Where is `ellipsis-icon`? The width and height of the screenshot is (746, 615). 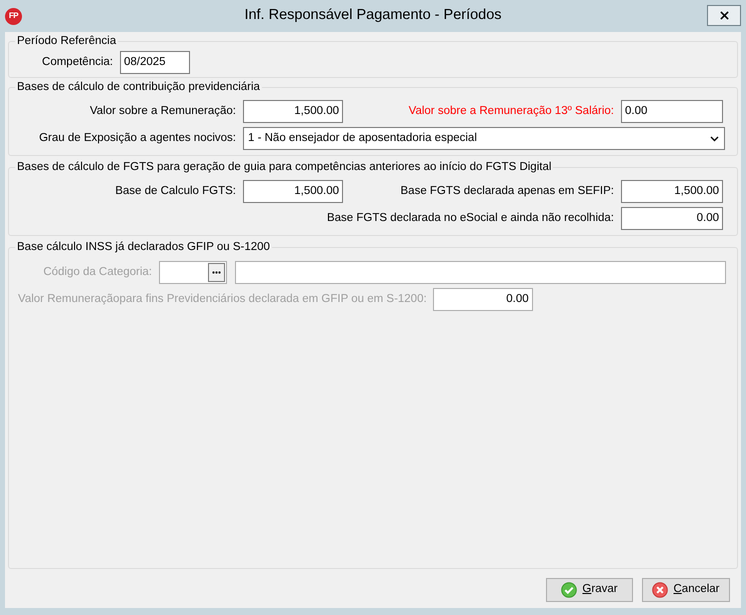
ellipsis-icon is located at coordinates (216, 272).